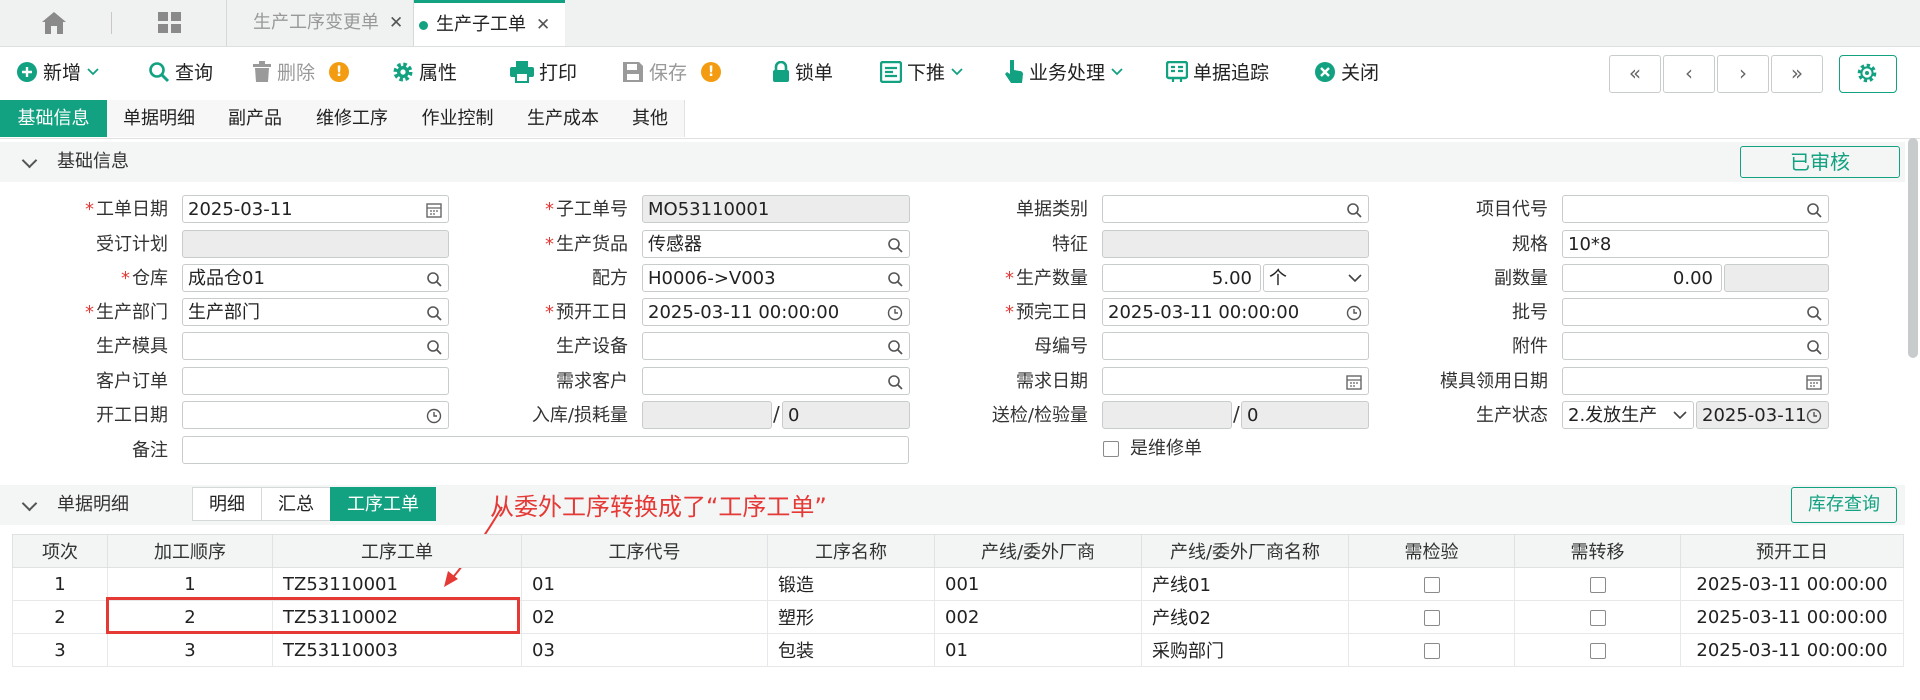 This screenshot has height=700, width=1920. Describe the element at coordinates (1695, 381) in the screenshot. I see `mold-date-input` at that location.